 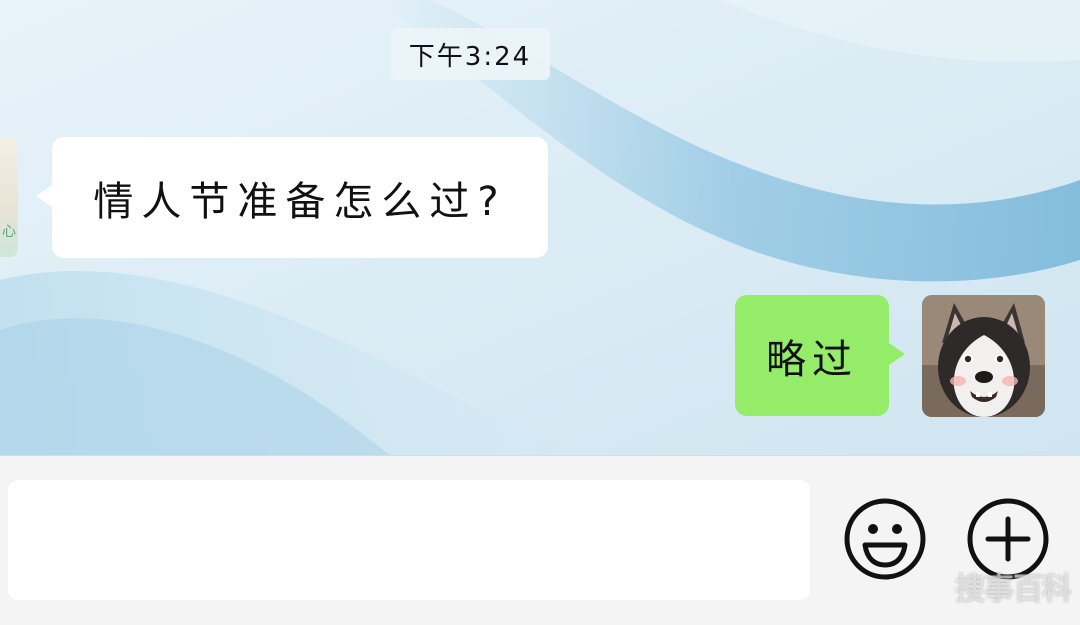 I want to click on user-avatar-husky, so click(x=983, y=356).